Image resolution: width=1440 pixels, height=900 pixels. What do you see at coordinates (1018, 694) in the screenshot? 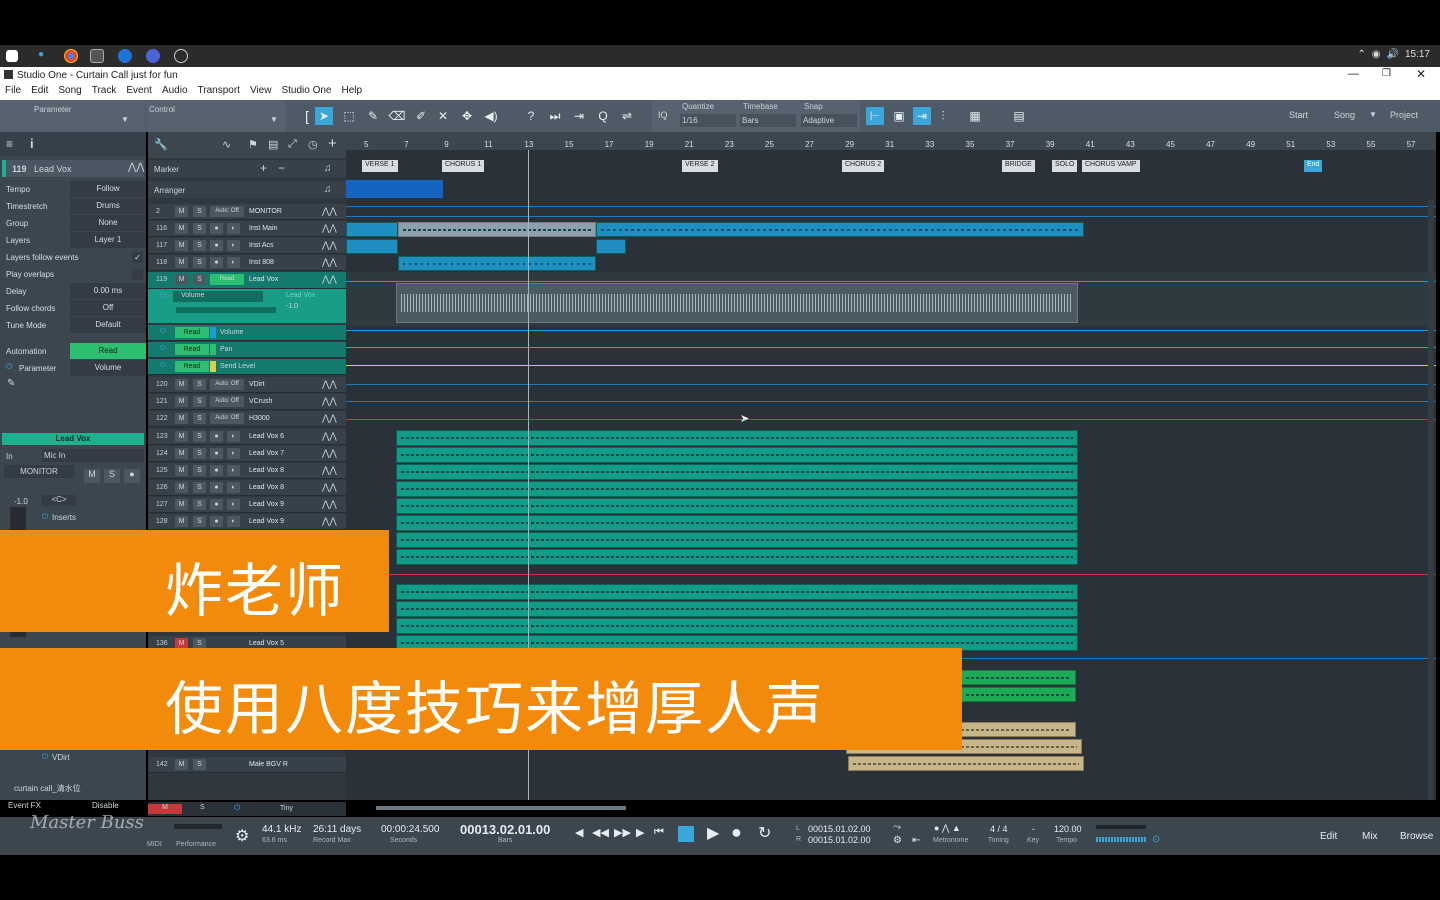
I see `clip-green` at bounding box center [1018, 694].